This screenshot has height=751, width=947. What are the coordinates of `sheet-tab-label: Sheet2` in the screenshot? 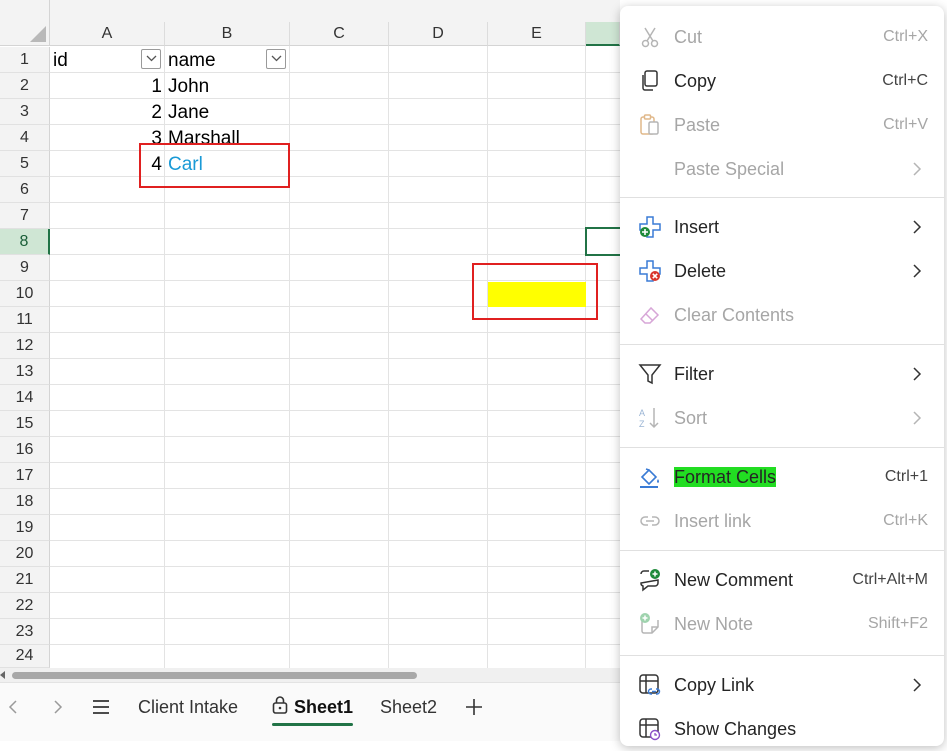 It's located at (409, 706).